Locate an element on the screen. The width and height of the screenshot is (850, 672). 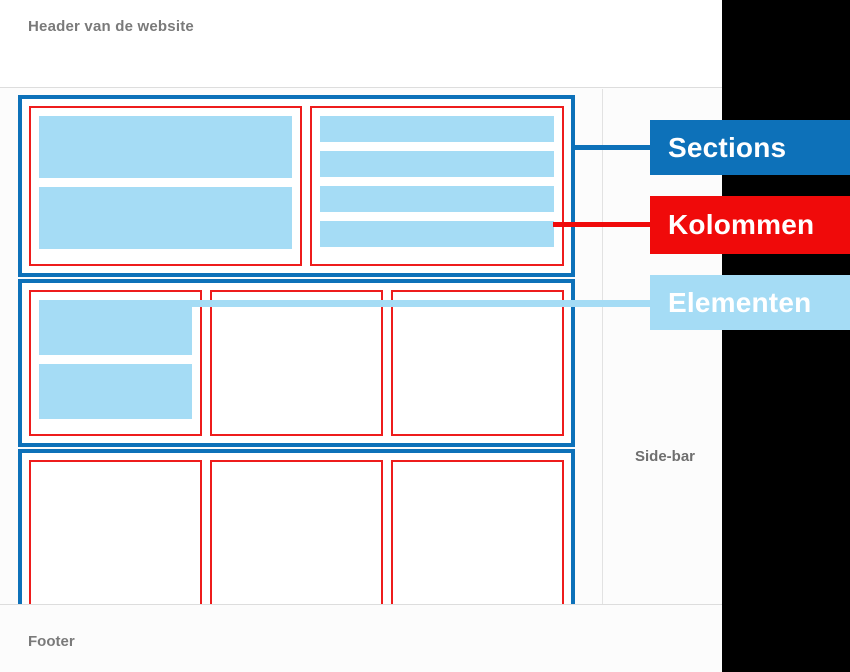
legend-badge-sections: Sections is located at coordinates (750, 147).